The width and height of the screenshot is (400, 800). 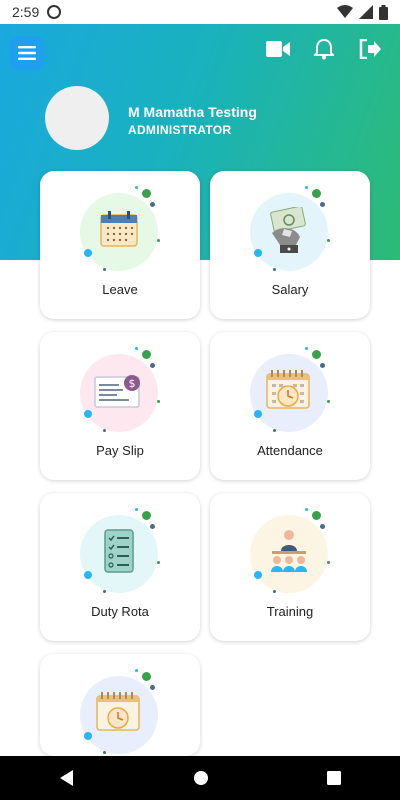 What do you see at coordinates (119, 229) in the screenshot?
I see `calendar-icon` at bounding box center [119, 229].